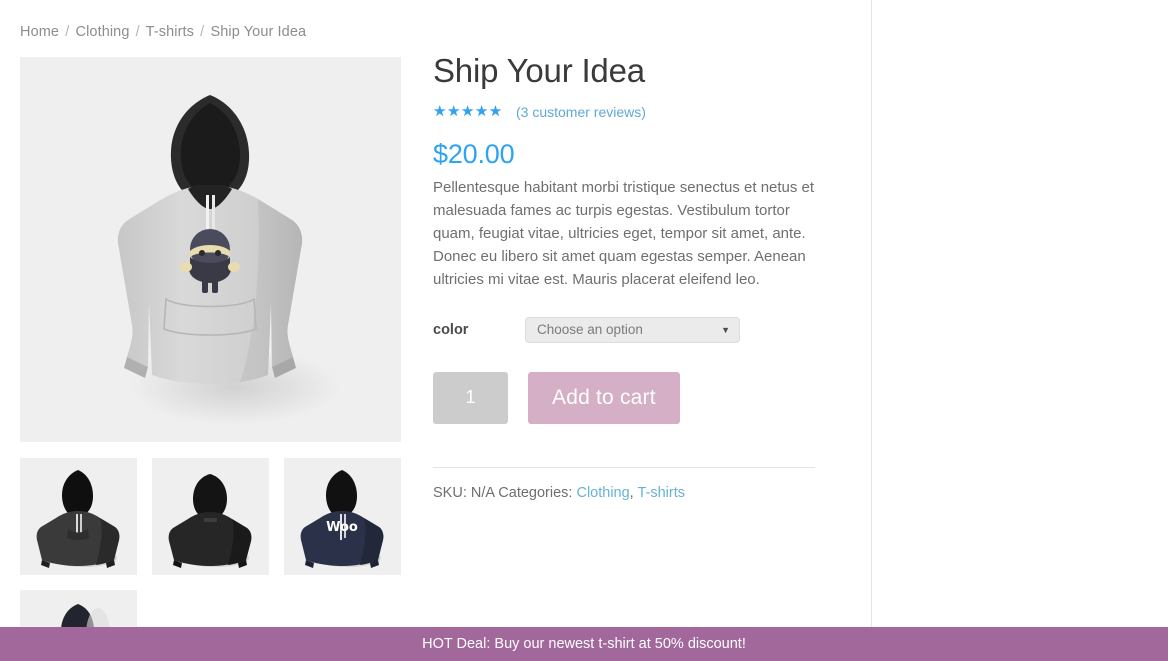 This screenshot has width=1168, height=661. Describe the element at coordinates (39, 32) in the screenshot. I see `breadcrumb-item-home: Home` at that location.